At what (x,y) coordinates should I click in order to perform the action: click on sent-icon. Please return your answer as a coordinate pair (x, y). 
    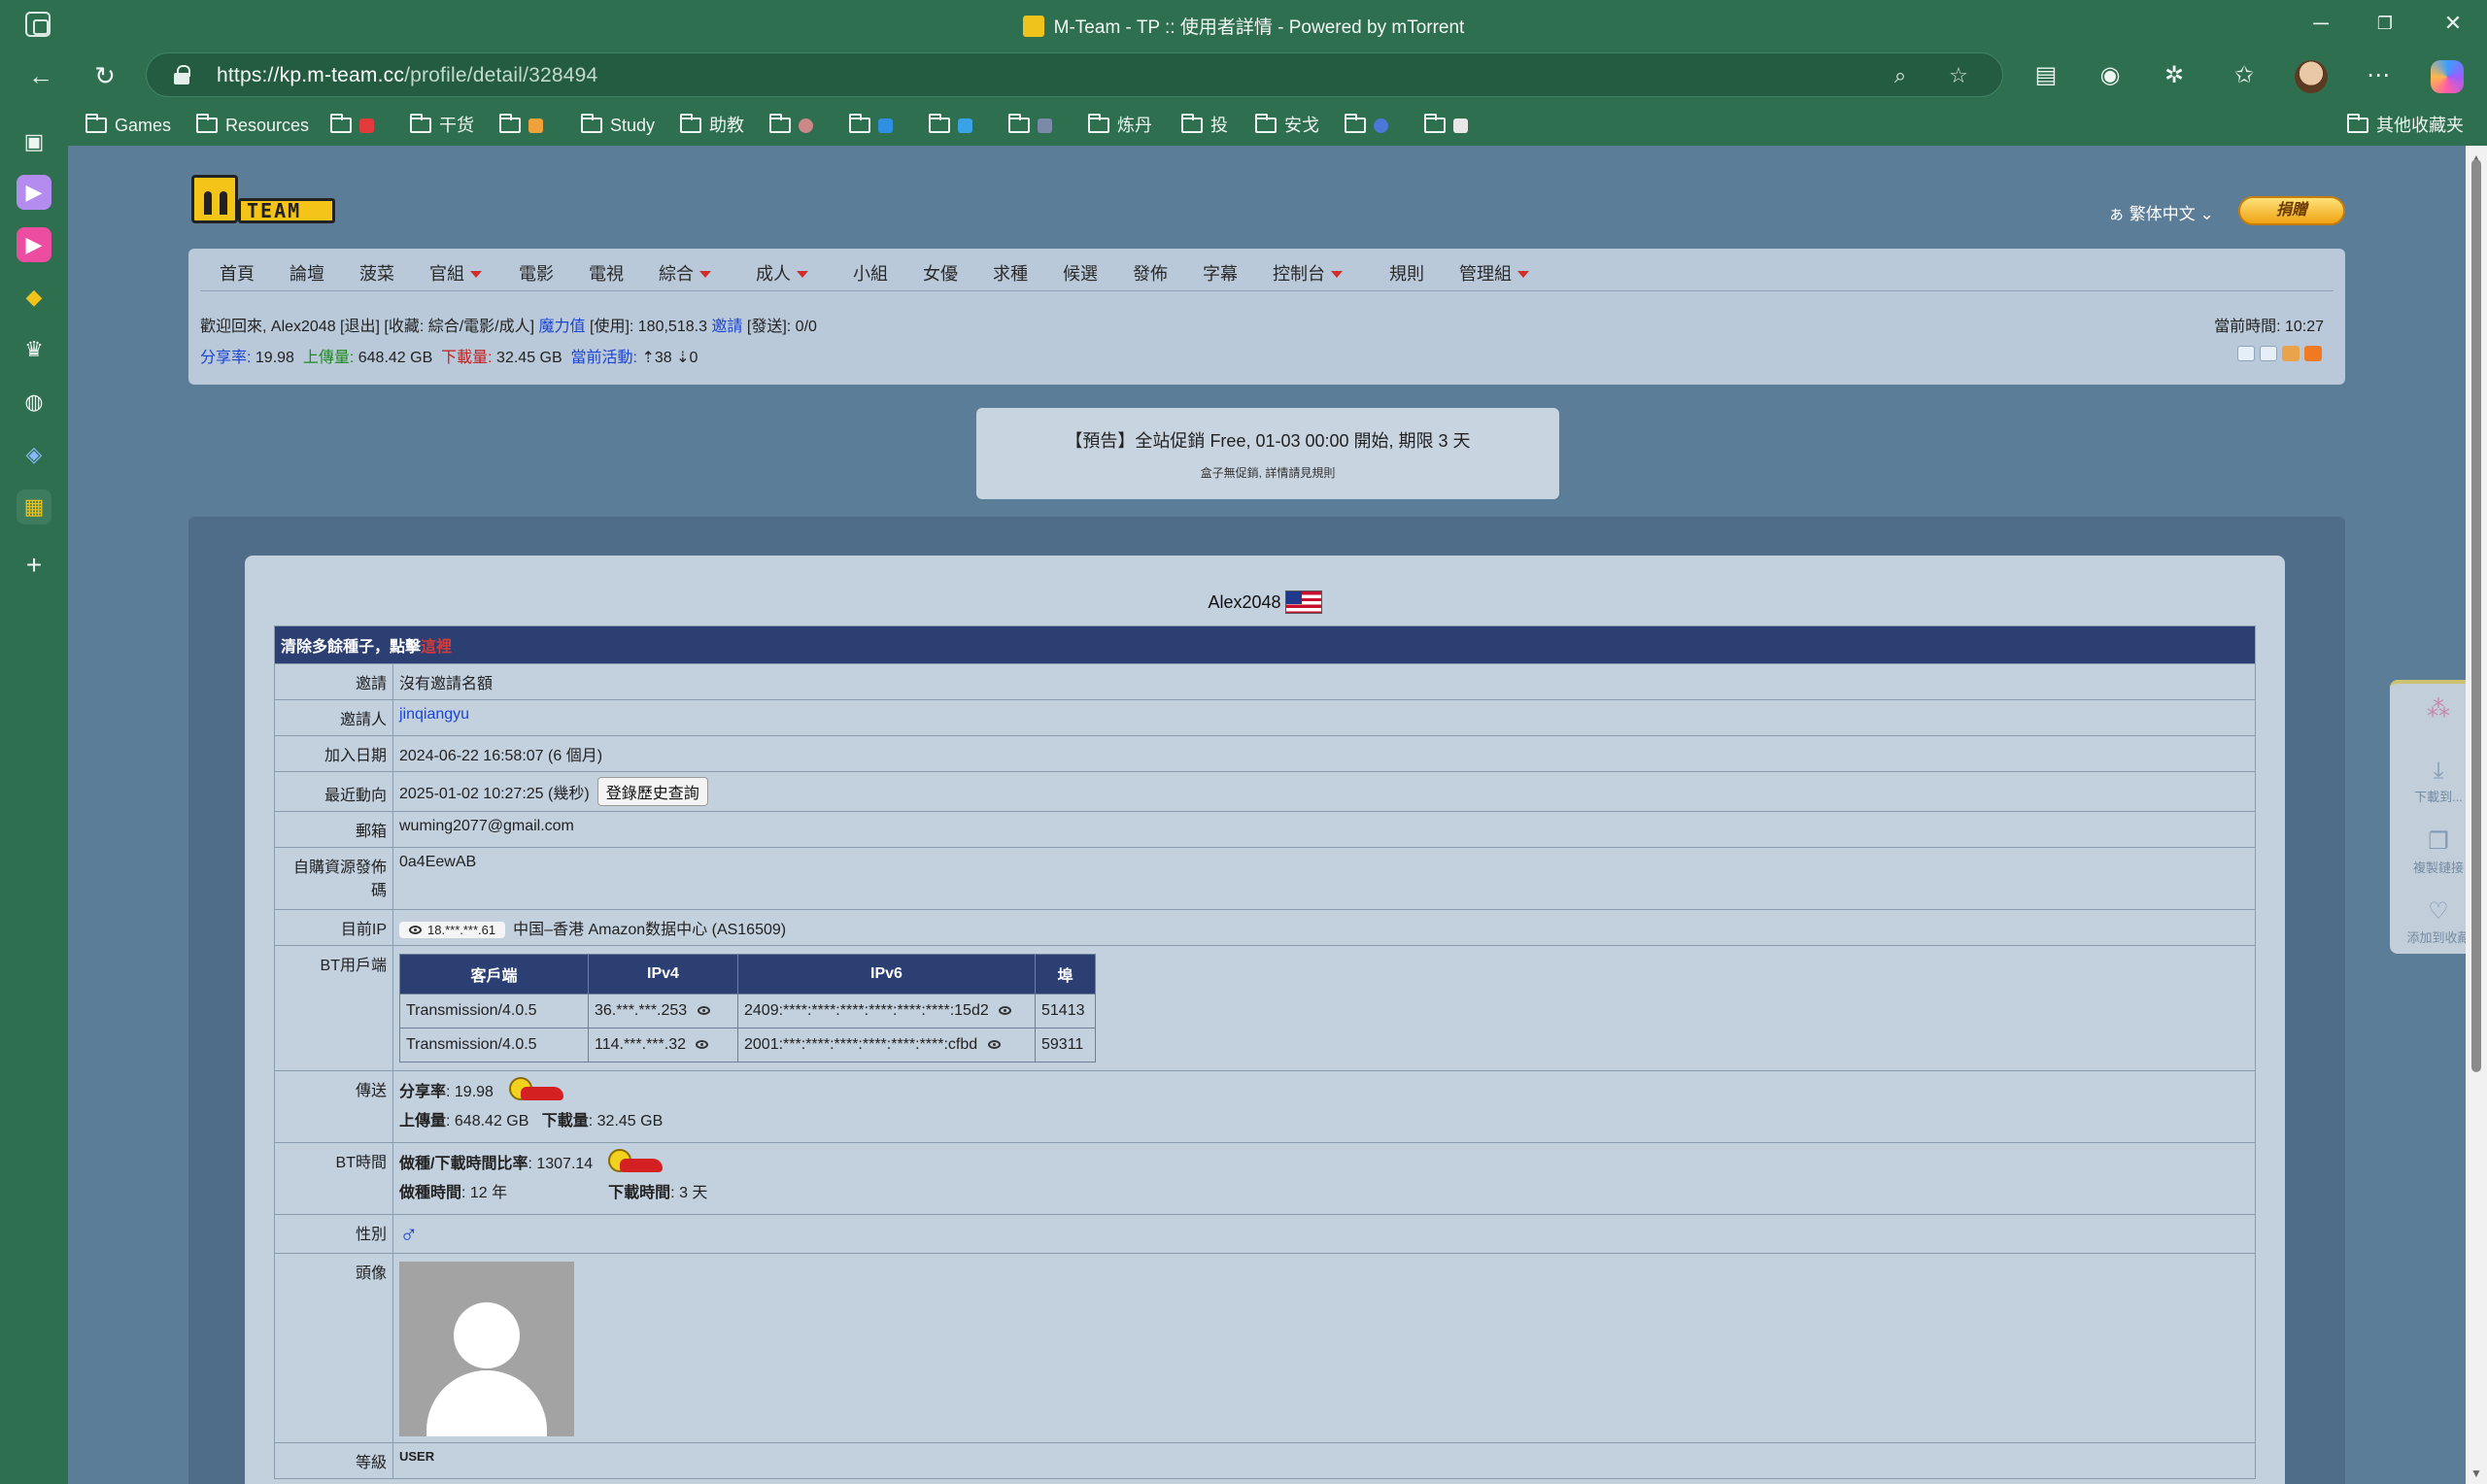
    Looking at the image, I should click on (2268, 353).